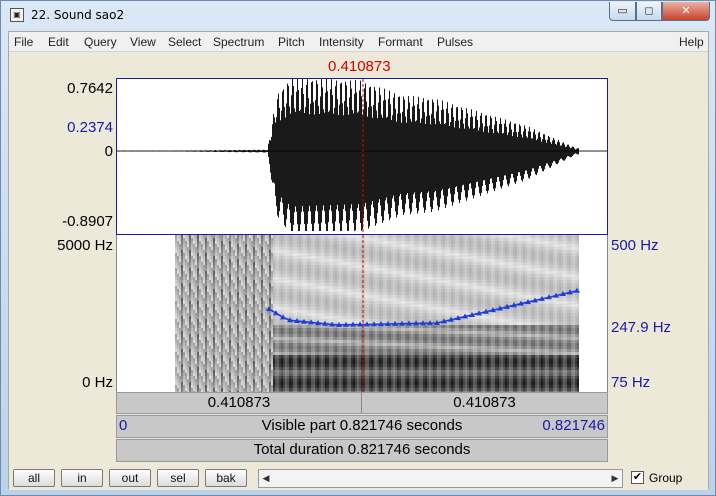 The height and width of the screenshot is (496, 716). Describe the element at coordinates (686, 11) in the screenshot. I see `close-button: ✕` at that location.